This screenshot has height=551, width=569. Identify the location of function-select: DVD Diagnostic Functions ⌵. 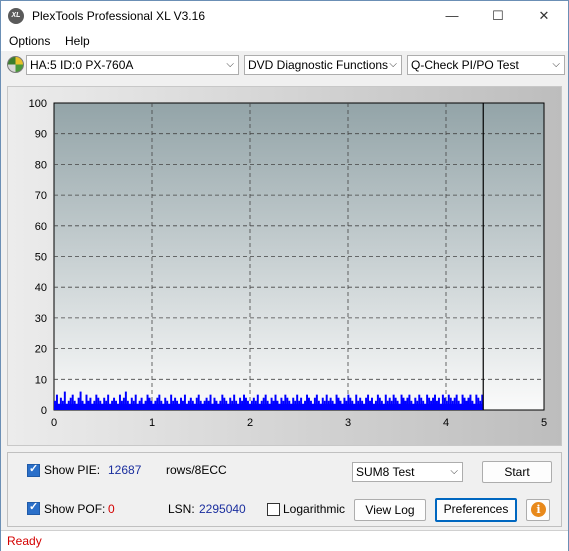
(323, 65).